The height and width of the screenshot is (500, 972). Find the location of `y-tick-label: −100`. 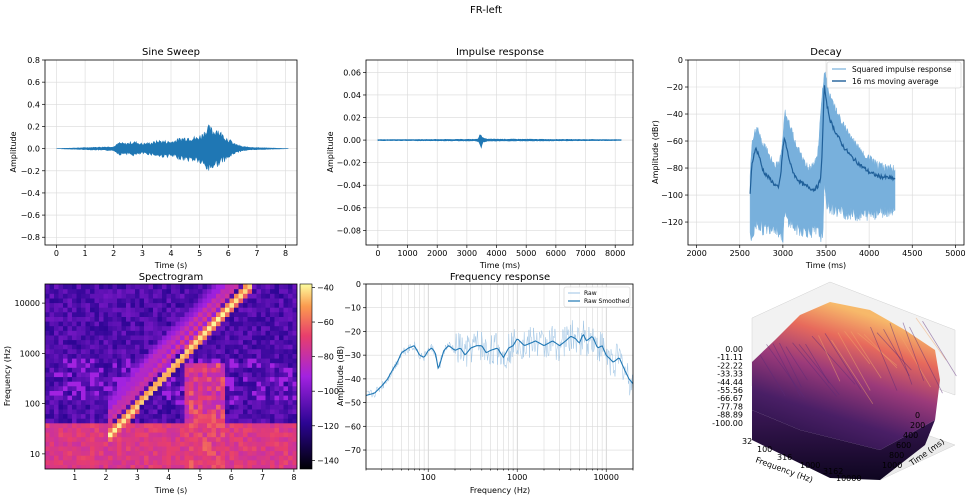

y-tick-label: −100 is located at coordinates (672, 195).